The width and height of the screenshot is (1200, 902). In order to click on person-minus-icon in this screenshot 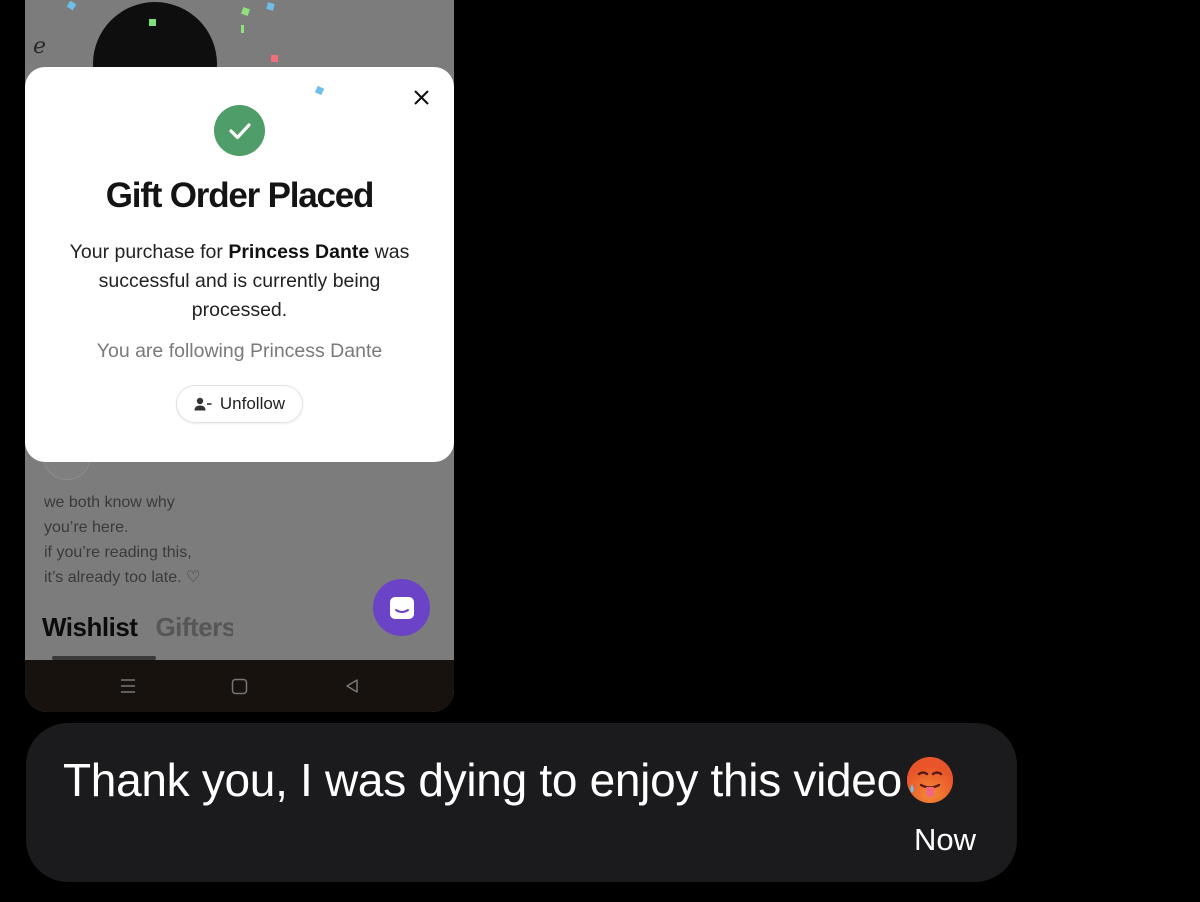, I will do `click(203, 404)`.